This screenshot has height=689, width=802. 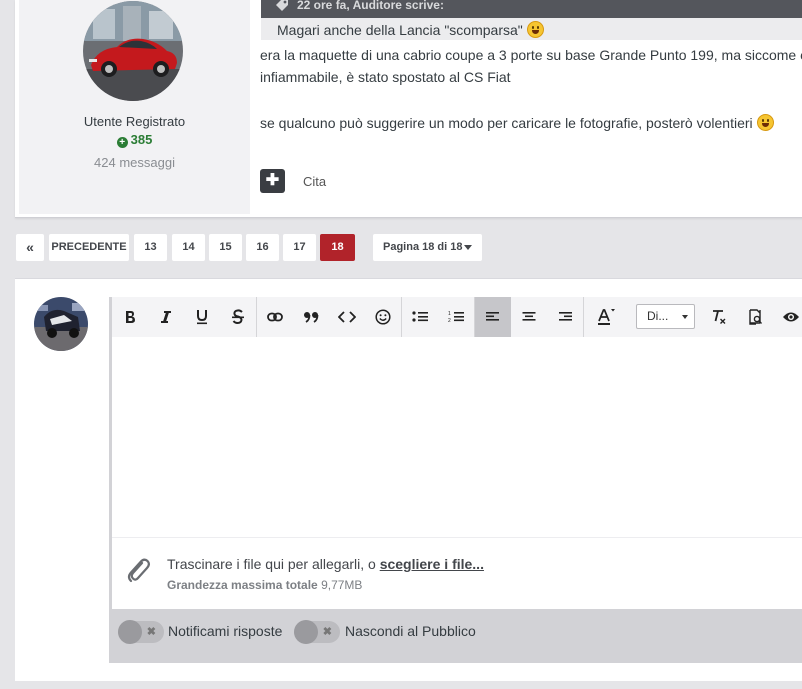 I want to click on italic-button, so click(x=166, y=317).